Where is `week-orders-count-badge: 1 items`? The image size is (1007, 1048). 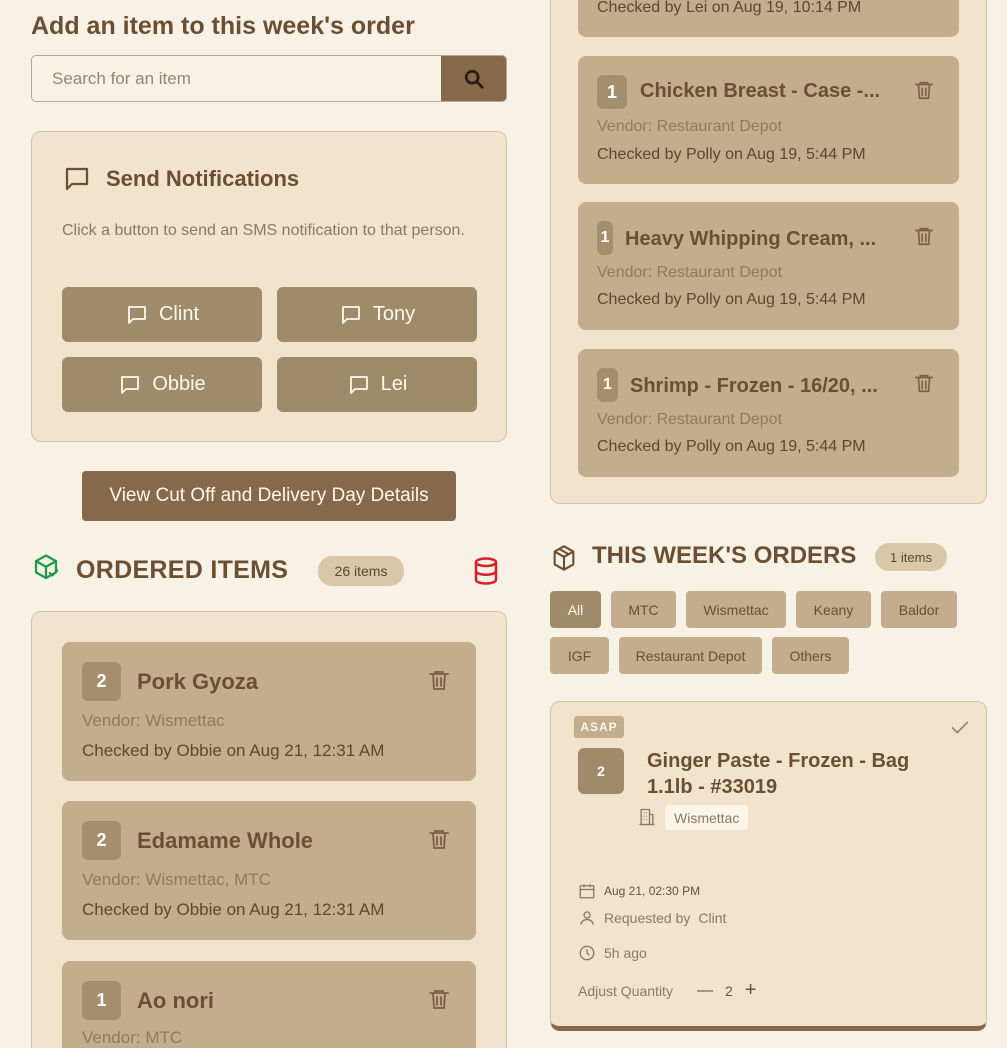 week-orders-count-badge: 1 items is located at coordinates (911, 557).